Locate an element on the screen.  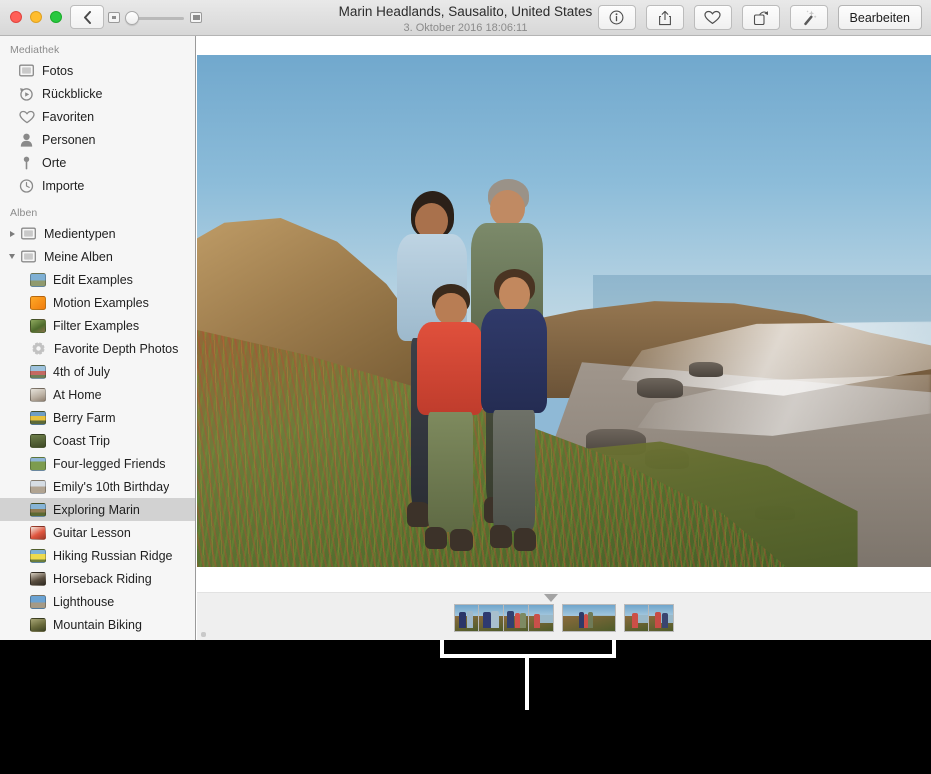
large-thumbnail-icon is located at coordinates (196, 17).